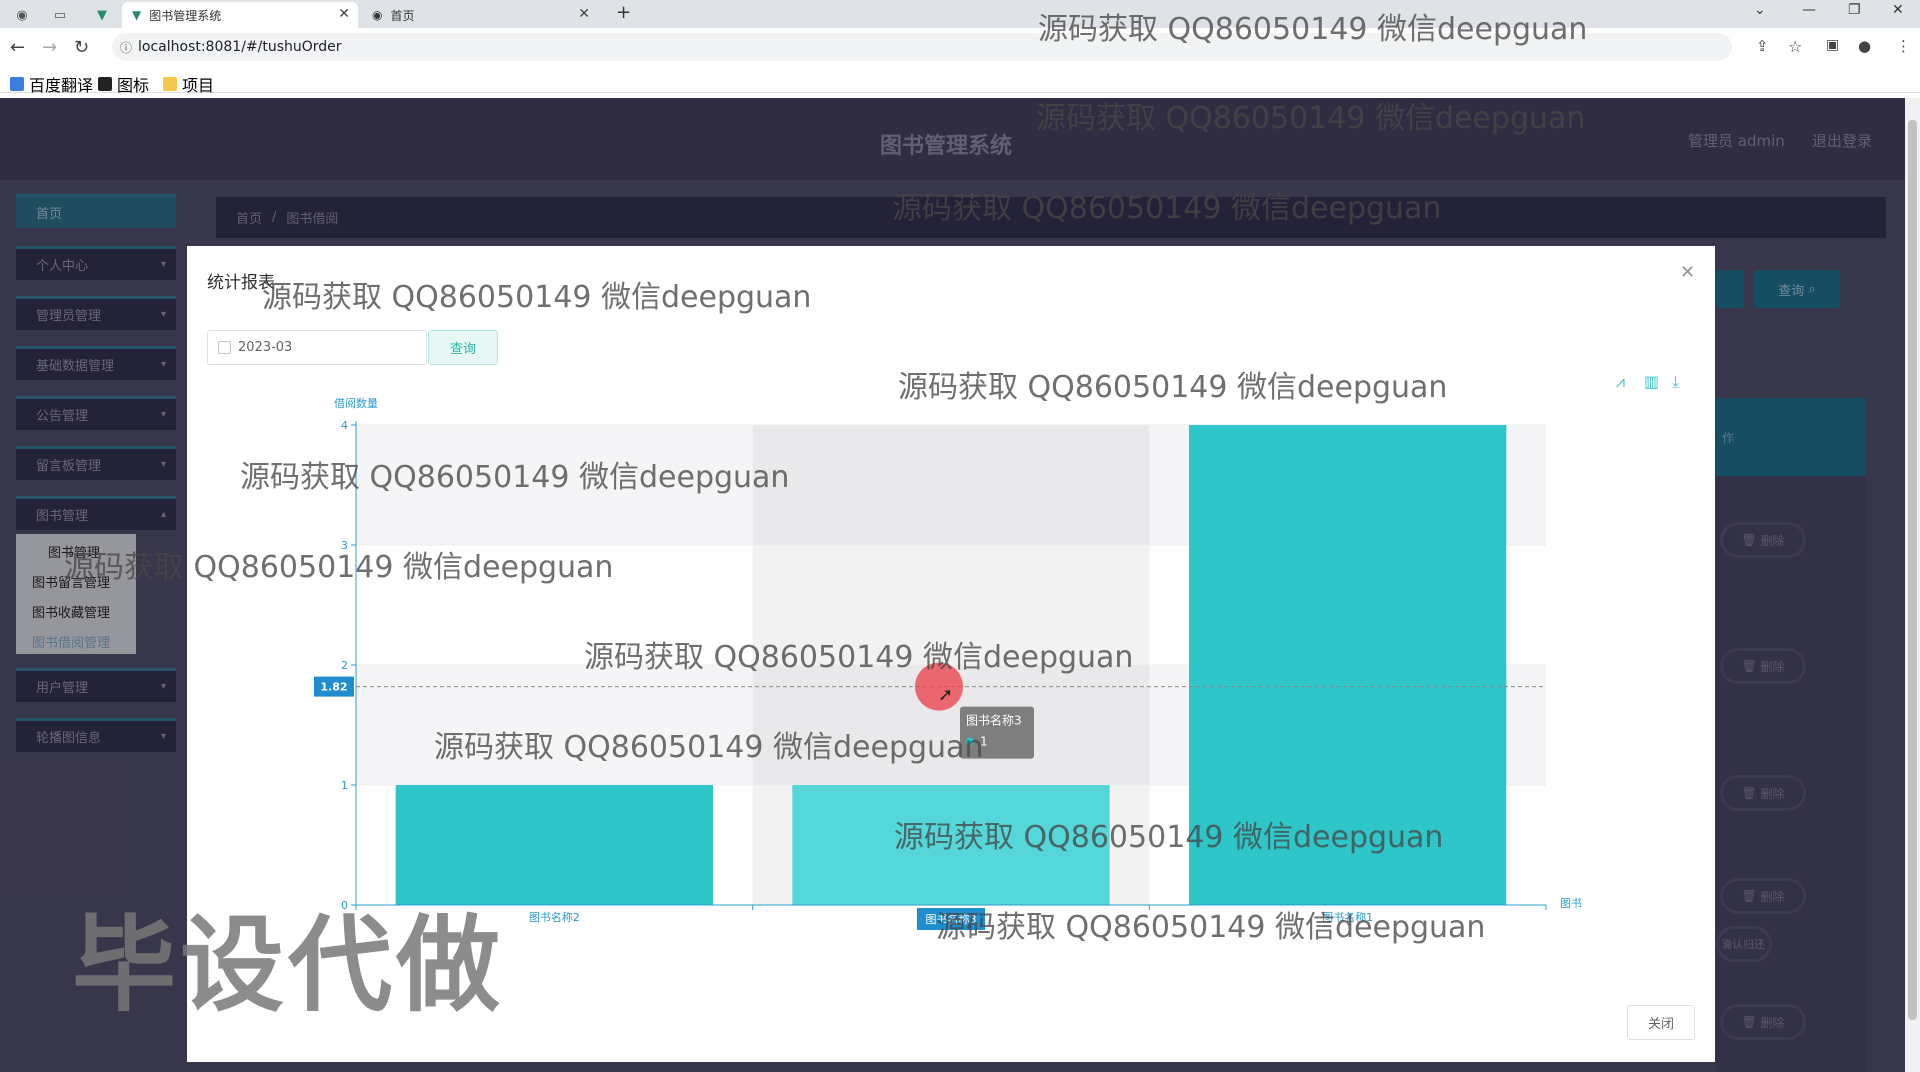 Image resolution: width=1920 pixels, height=1072 pixels. Describe the element at coordinates (1571, 903) in the screenshot. I see `x-axis-title: 图书` at that location.